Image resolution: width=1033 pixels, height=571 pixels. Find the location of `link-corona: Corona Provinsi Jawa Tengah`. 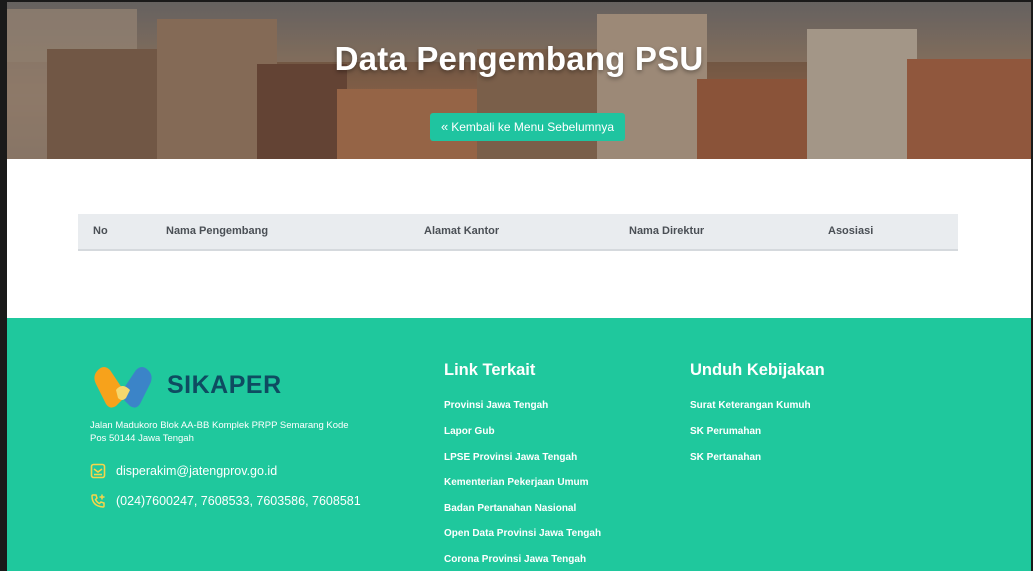

link-corona: Corona Provinsi Jawa Tengah is located at coordinates (515, 559).